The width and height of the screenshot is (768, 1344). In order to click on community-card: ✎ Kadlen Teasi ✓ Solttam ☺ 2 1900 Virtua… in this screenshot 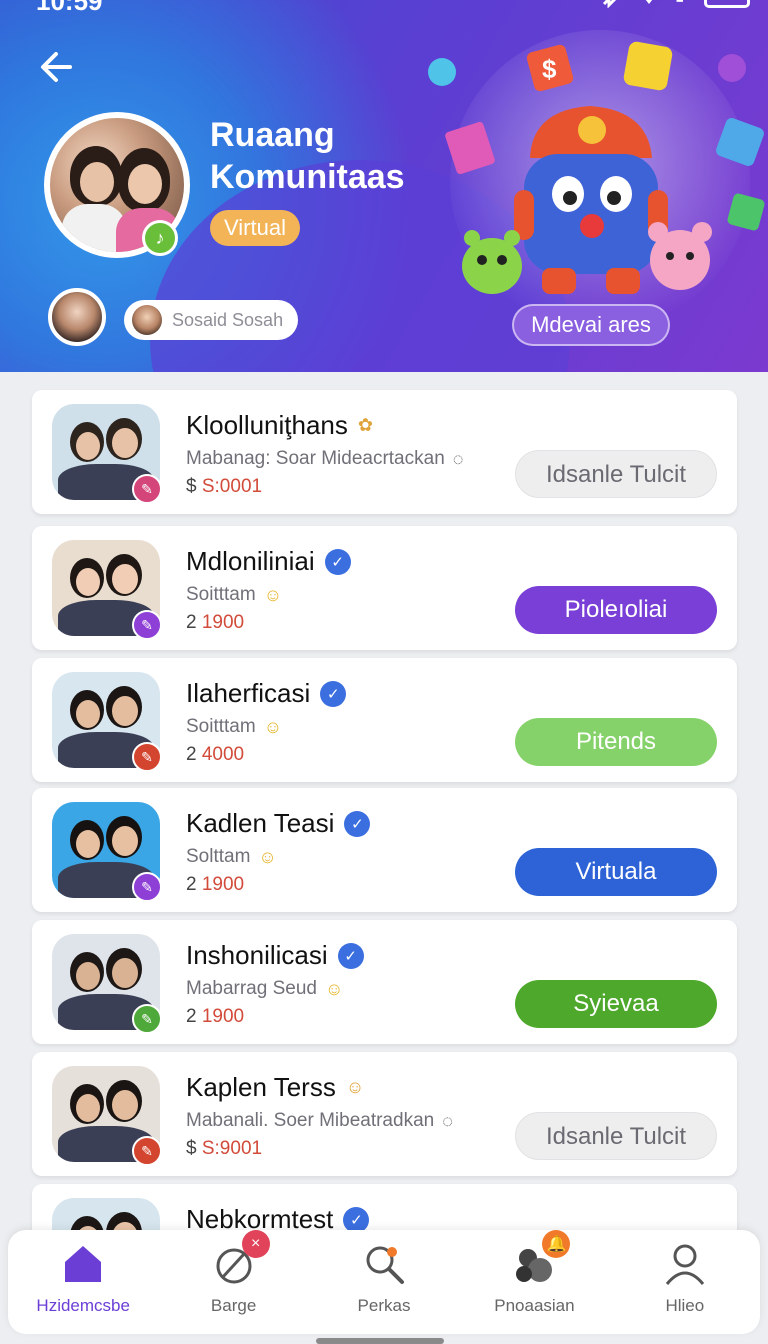, I will do `click(384, 850)`.